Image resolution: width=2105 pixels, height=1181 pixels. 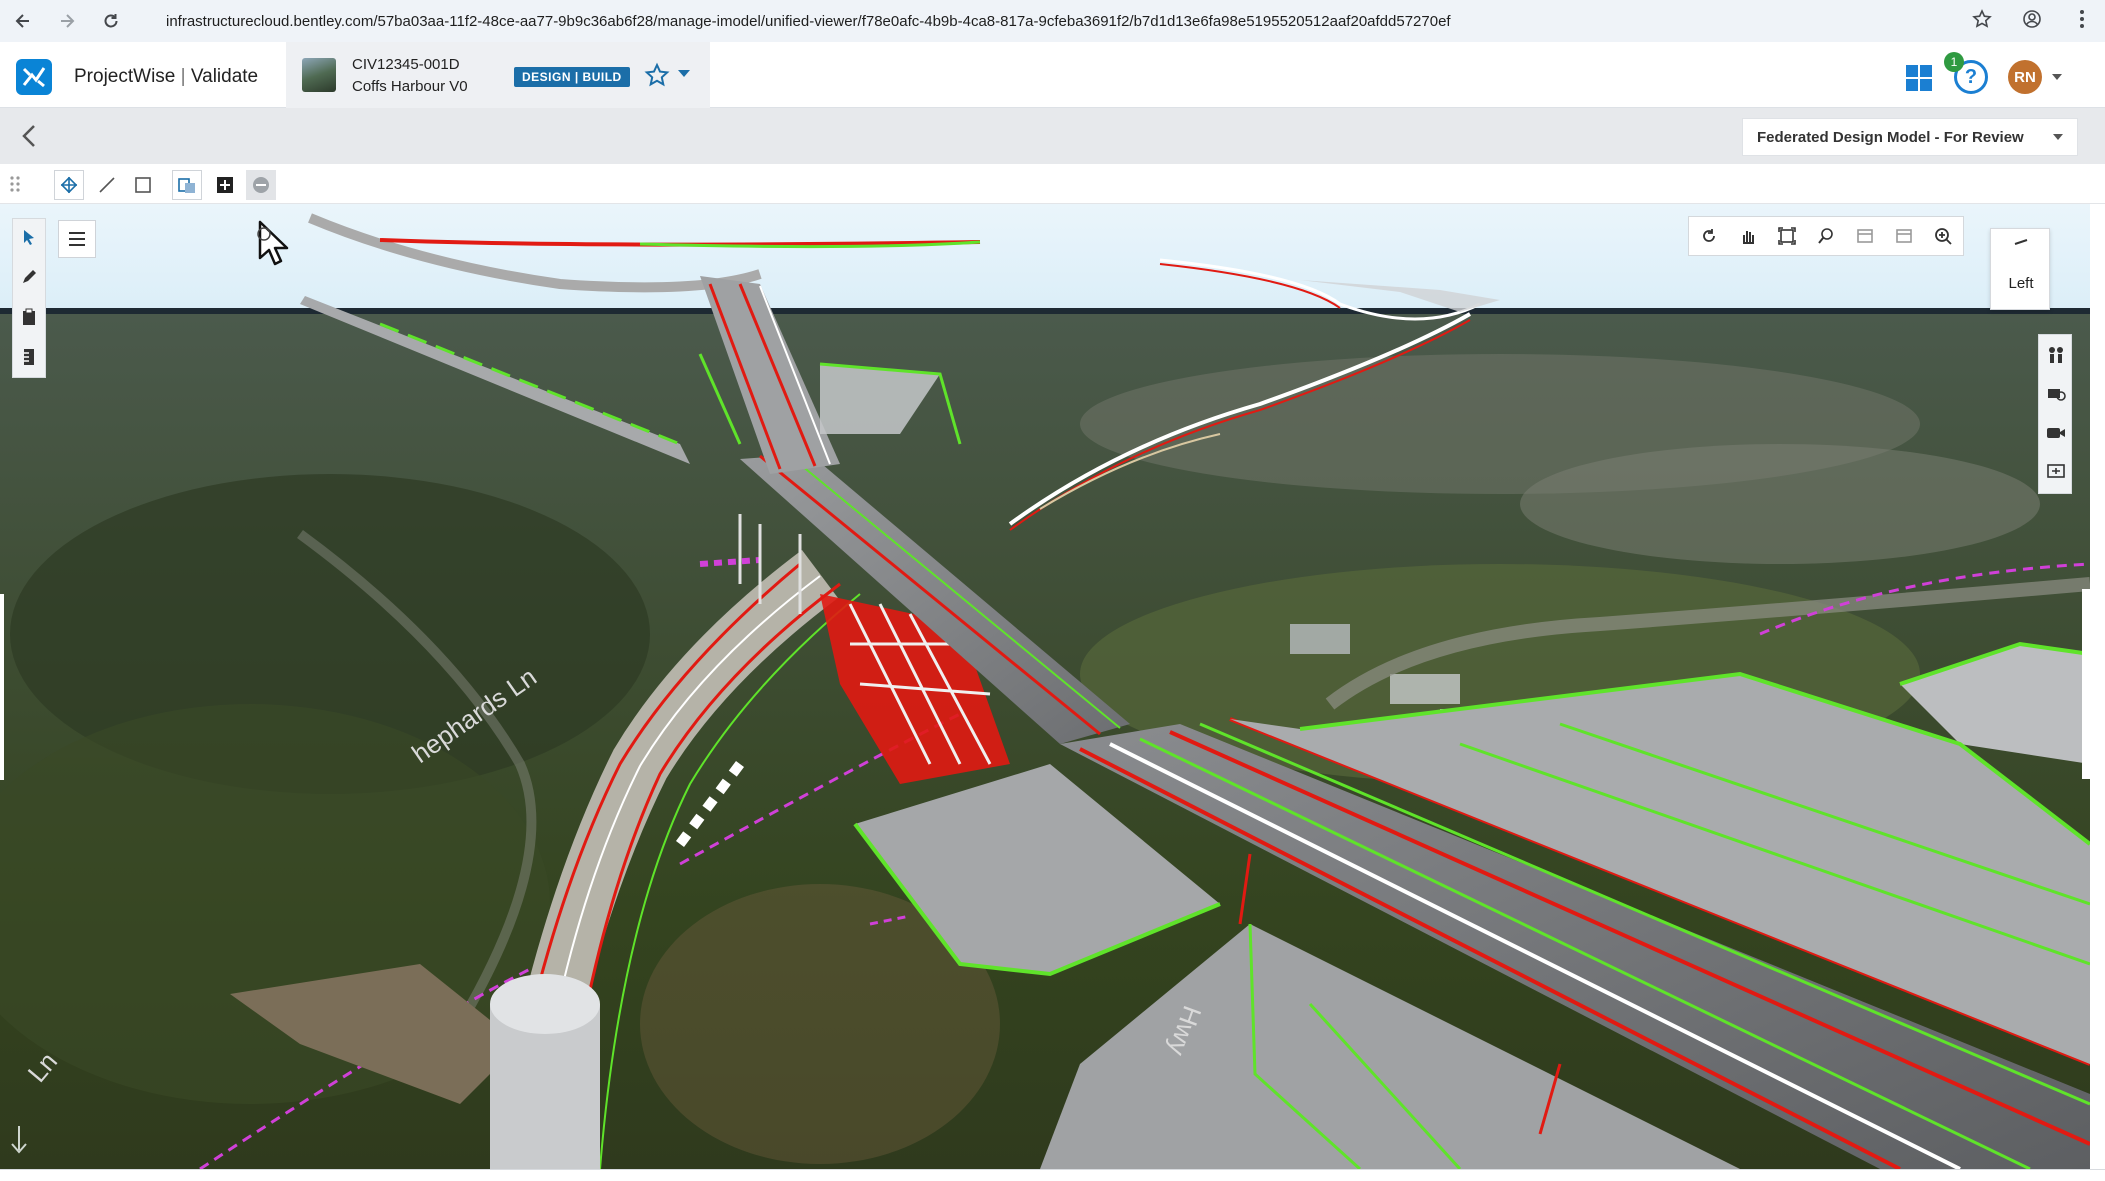 I want to click on right-panel-handle, so click(x=2086, y=684).